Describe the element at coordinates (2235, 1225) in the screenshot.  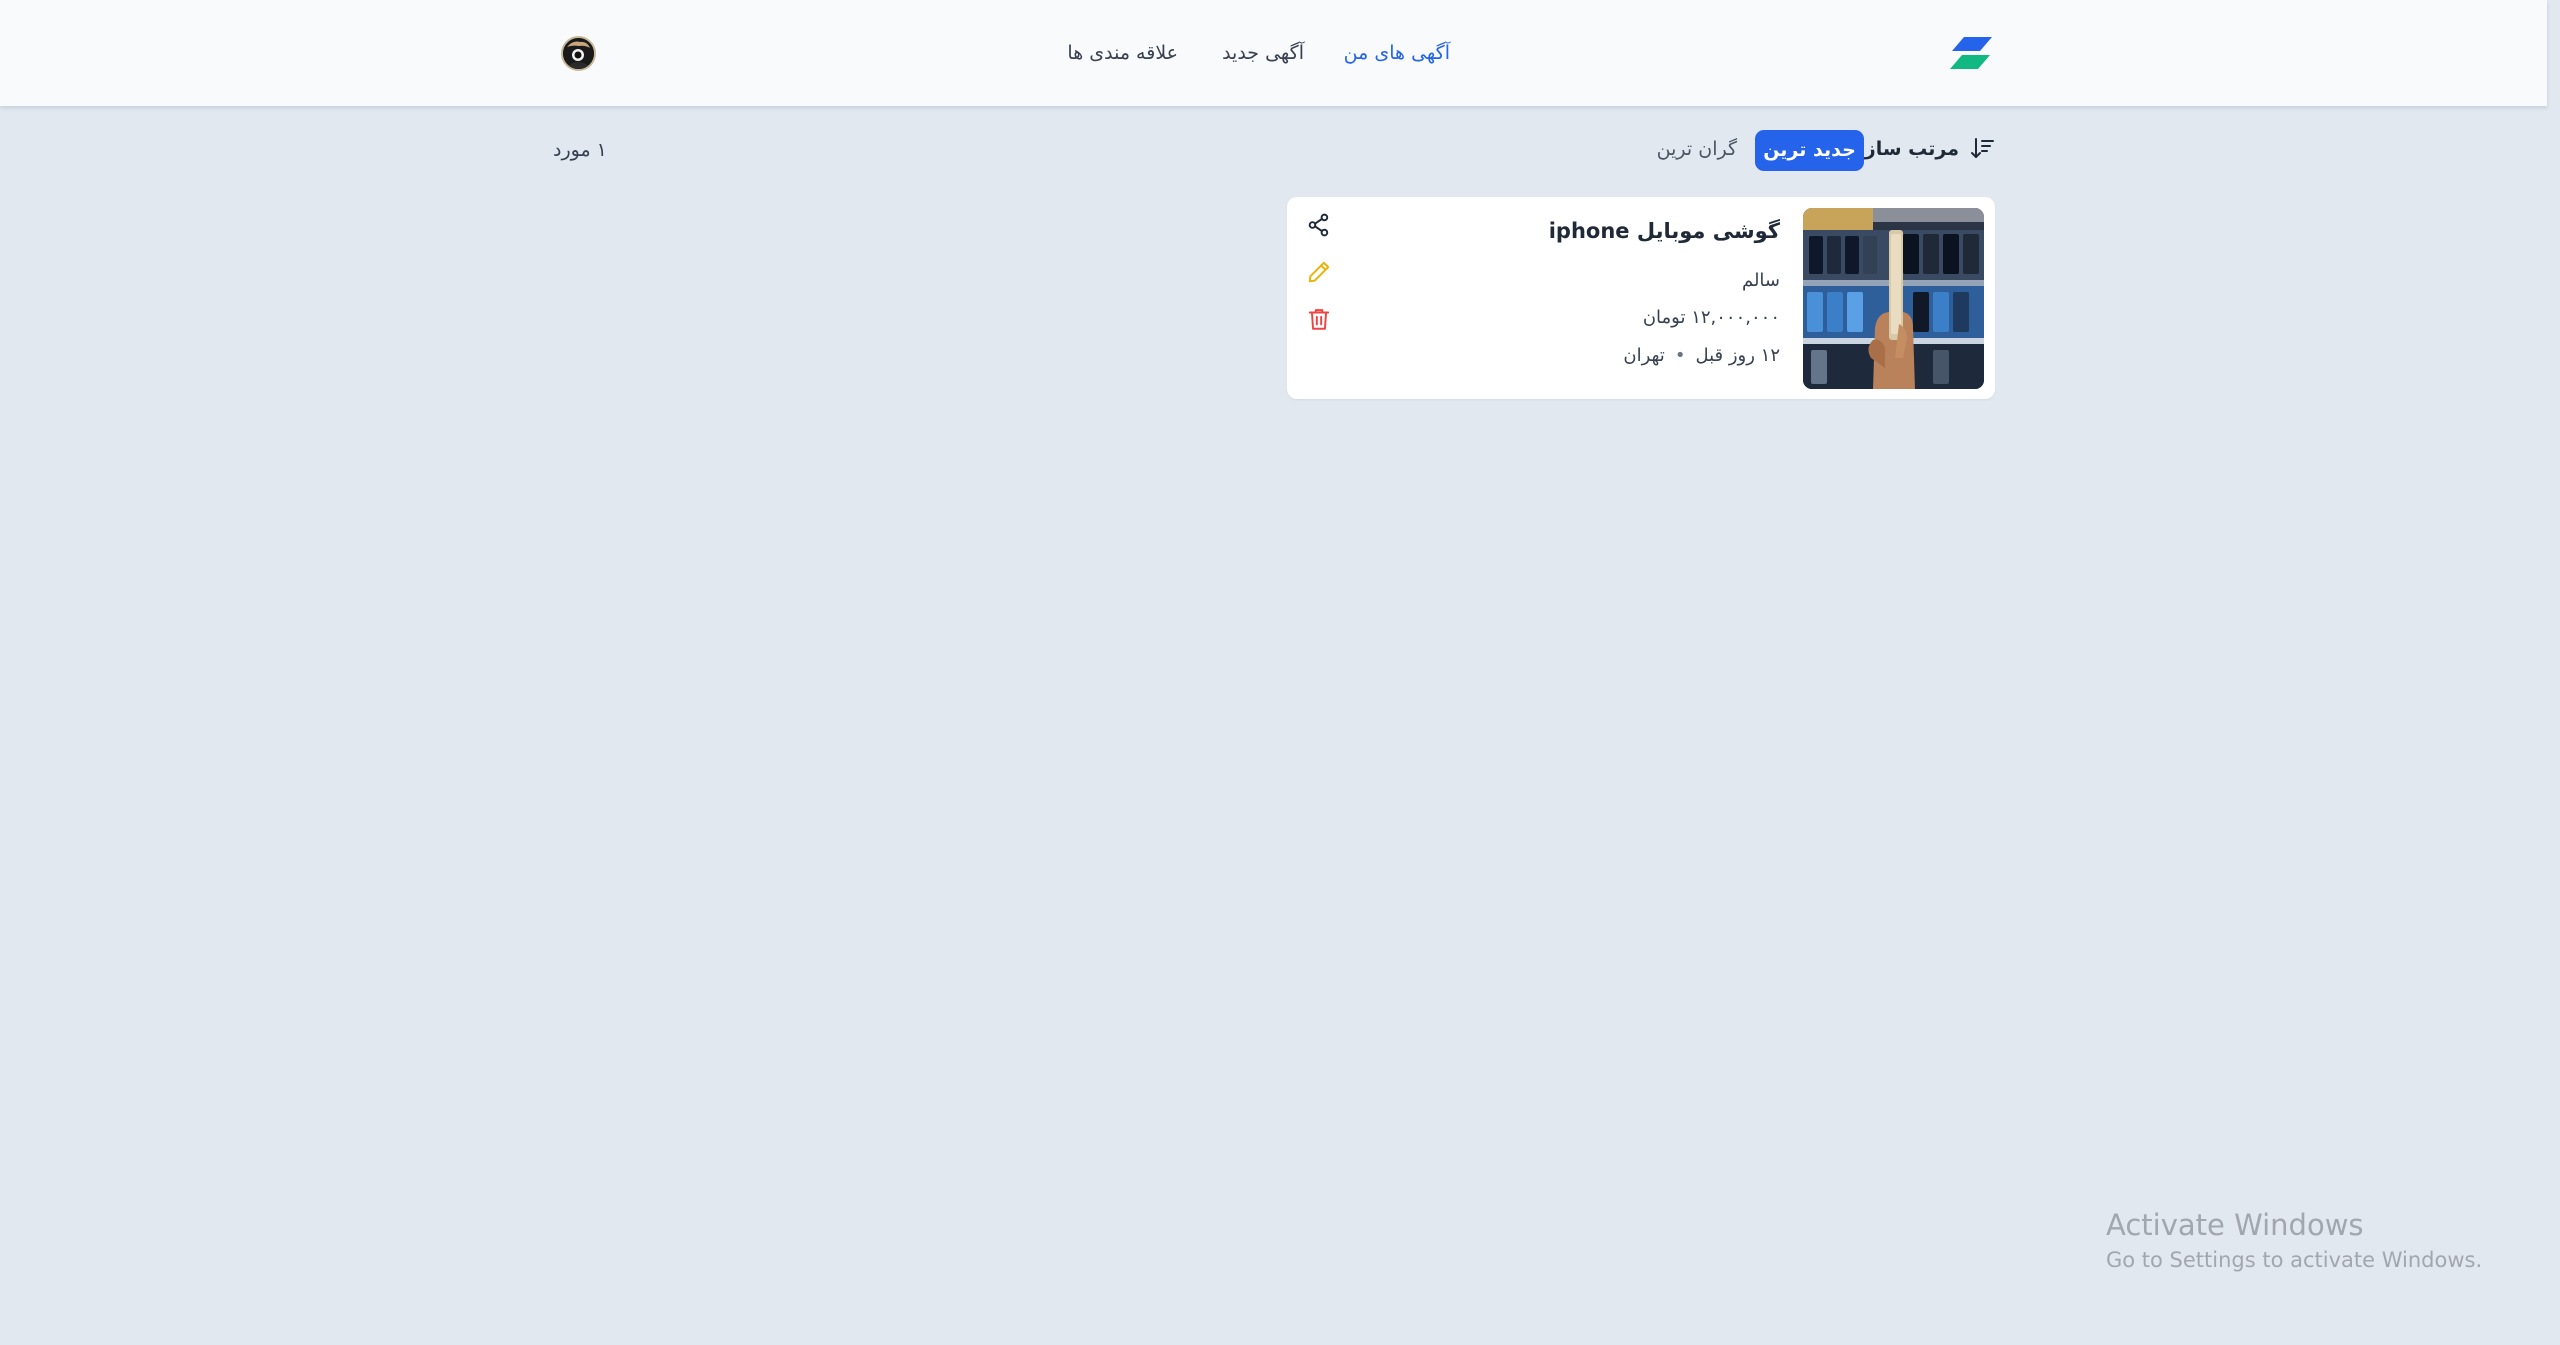
I see `windows-activation-title: Activate Windows` at that location.